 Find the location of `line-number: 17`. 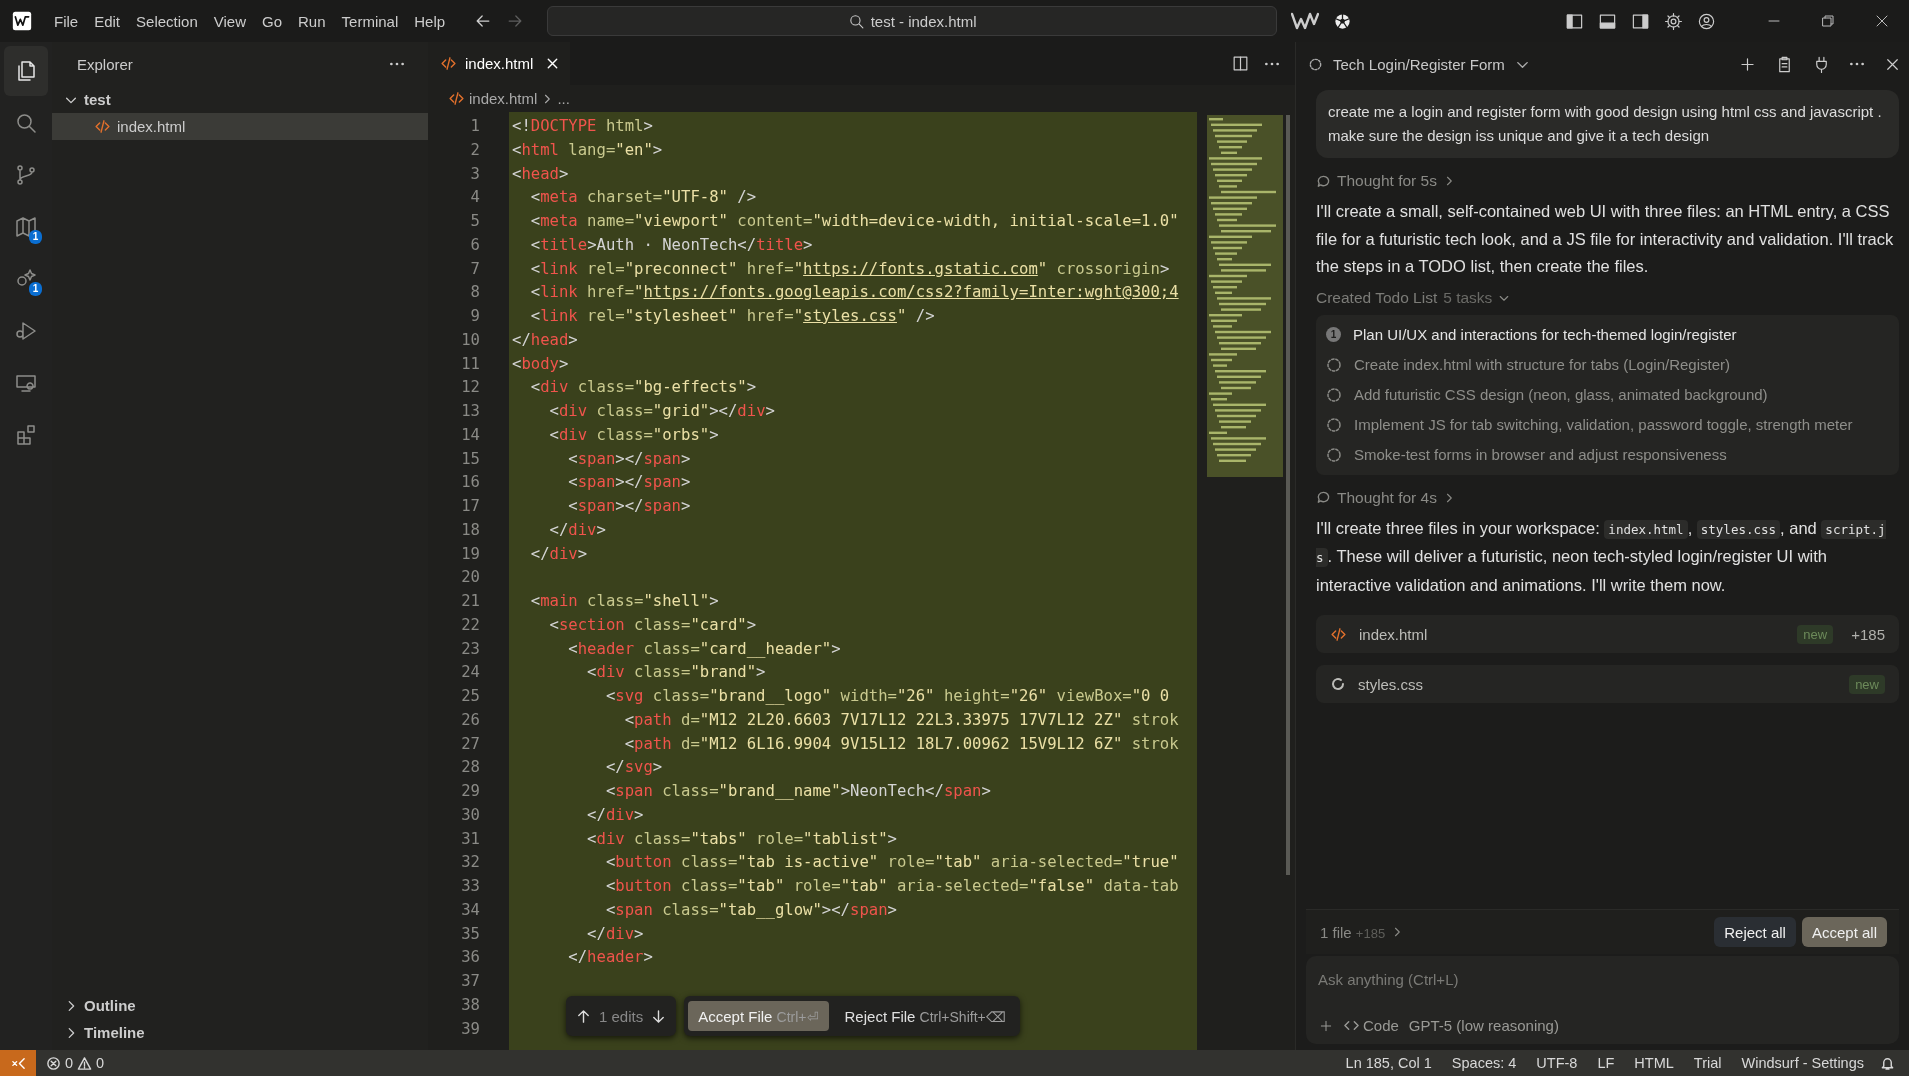

line-number: 17 is located at coordinates (470, 506).